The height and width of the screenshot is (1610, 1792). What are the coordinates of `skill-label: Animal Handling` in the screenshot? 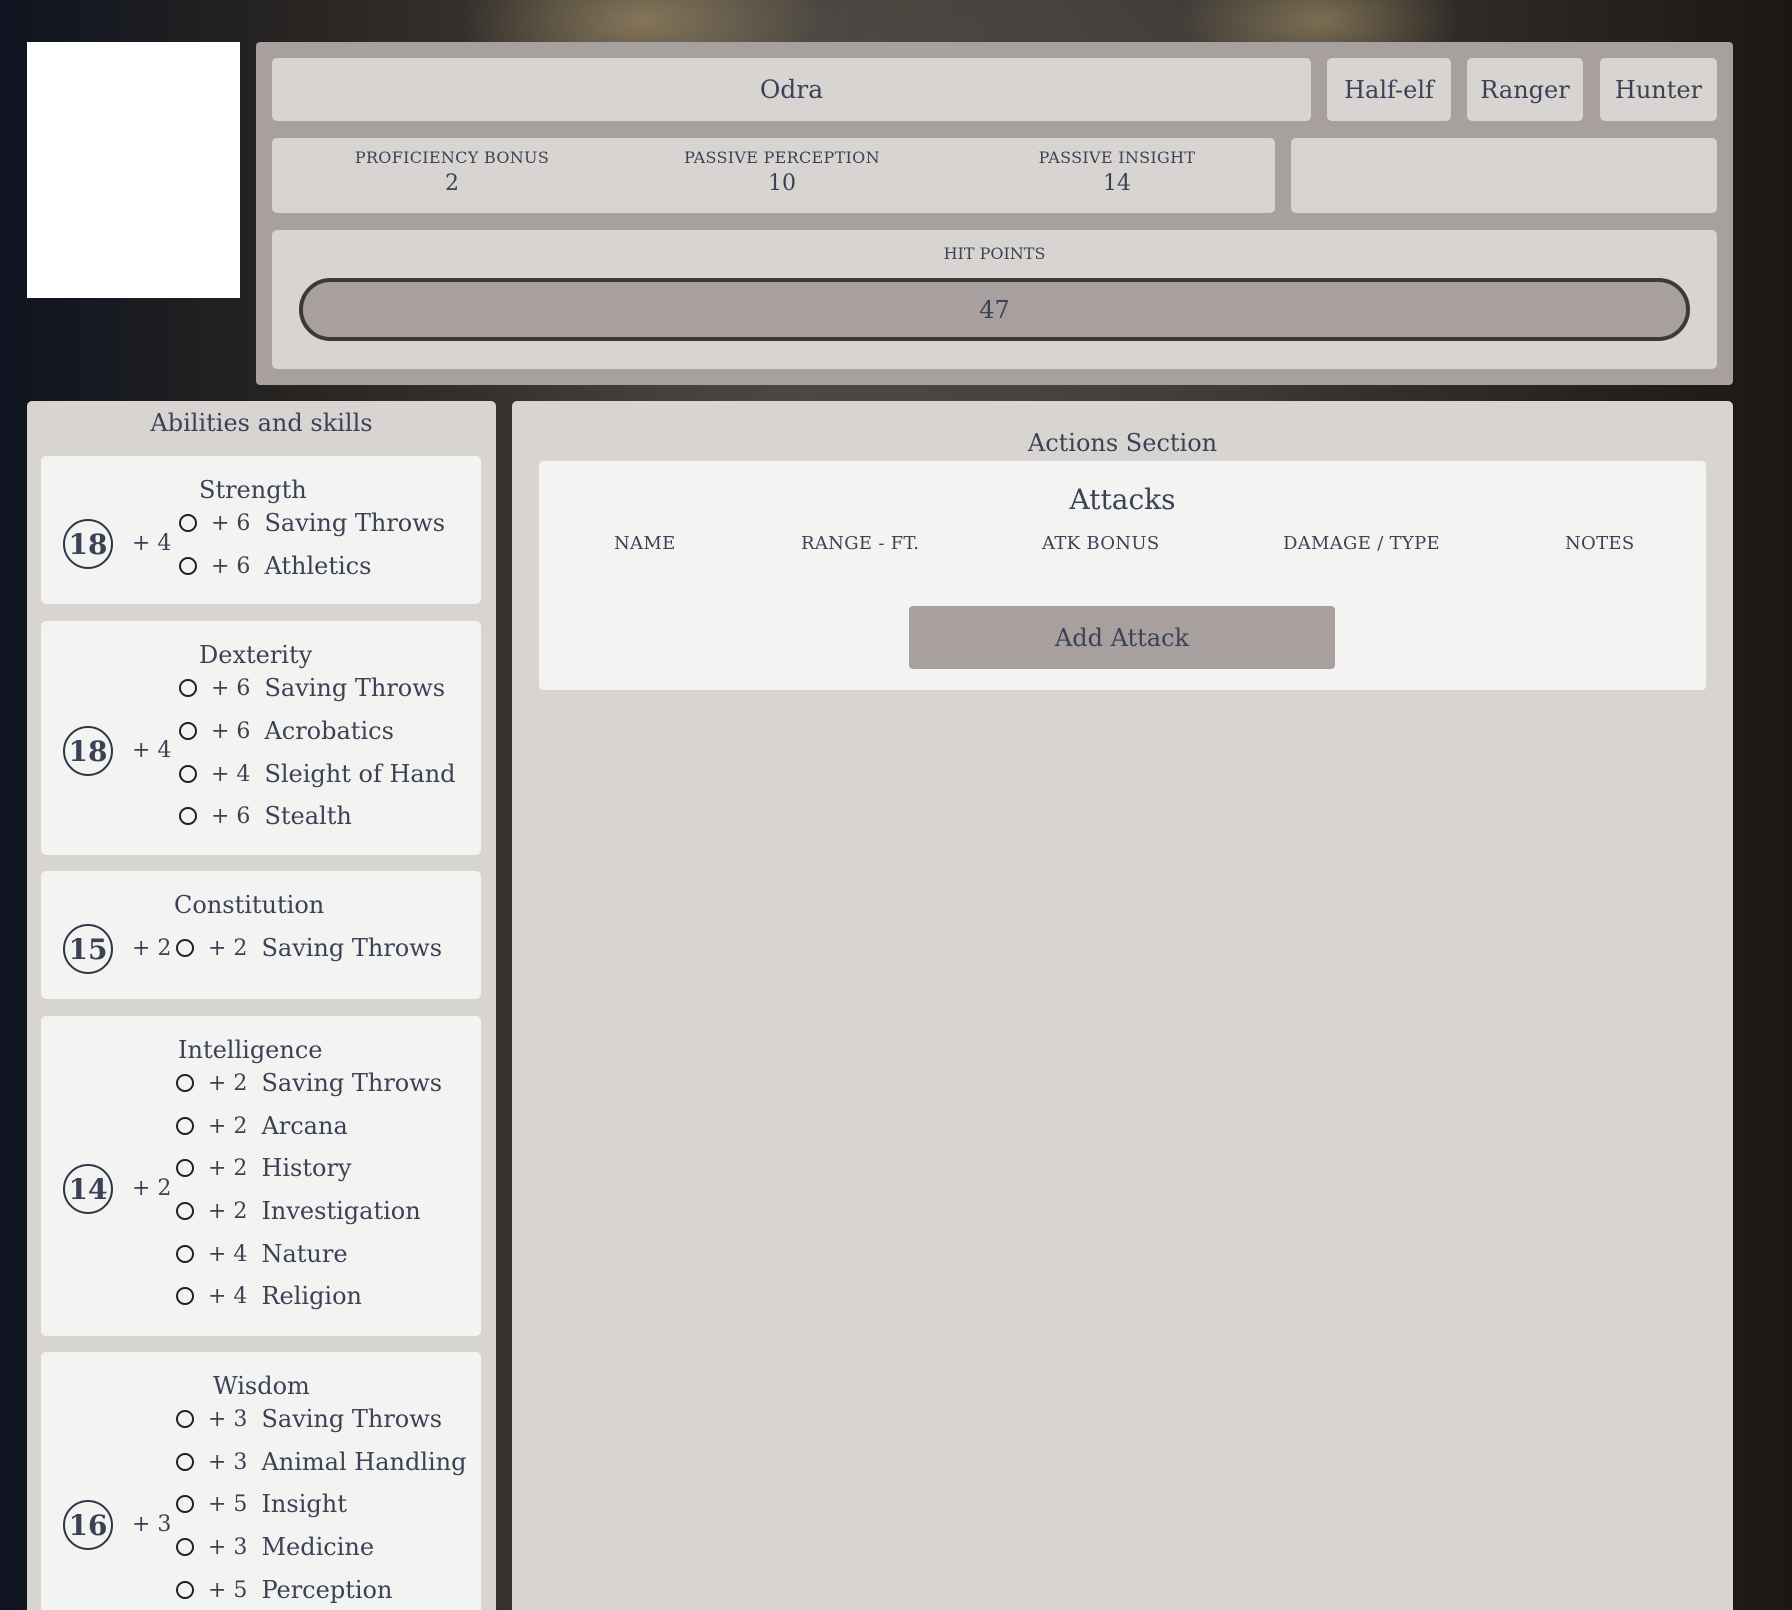 It's located at (364, 1462).